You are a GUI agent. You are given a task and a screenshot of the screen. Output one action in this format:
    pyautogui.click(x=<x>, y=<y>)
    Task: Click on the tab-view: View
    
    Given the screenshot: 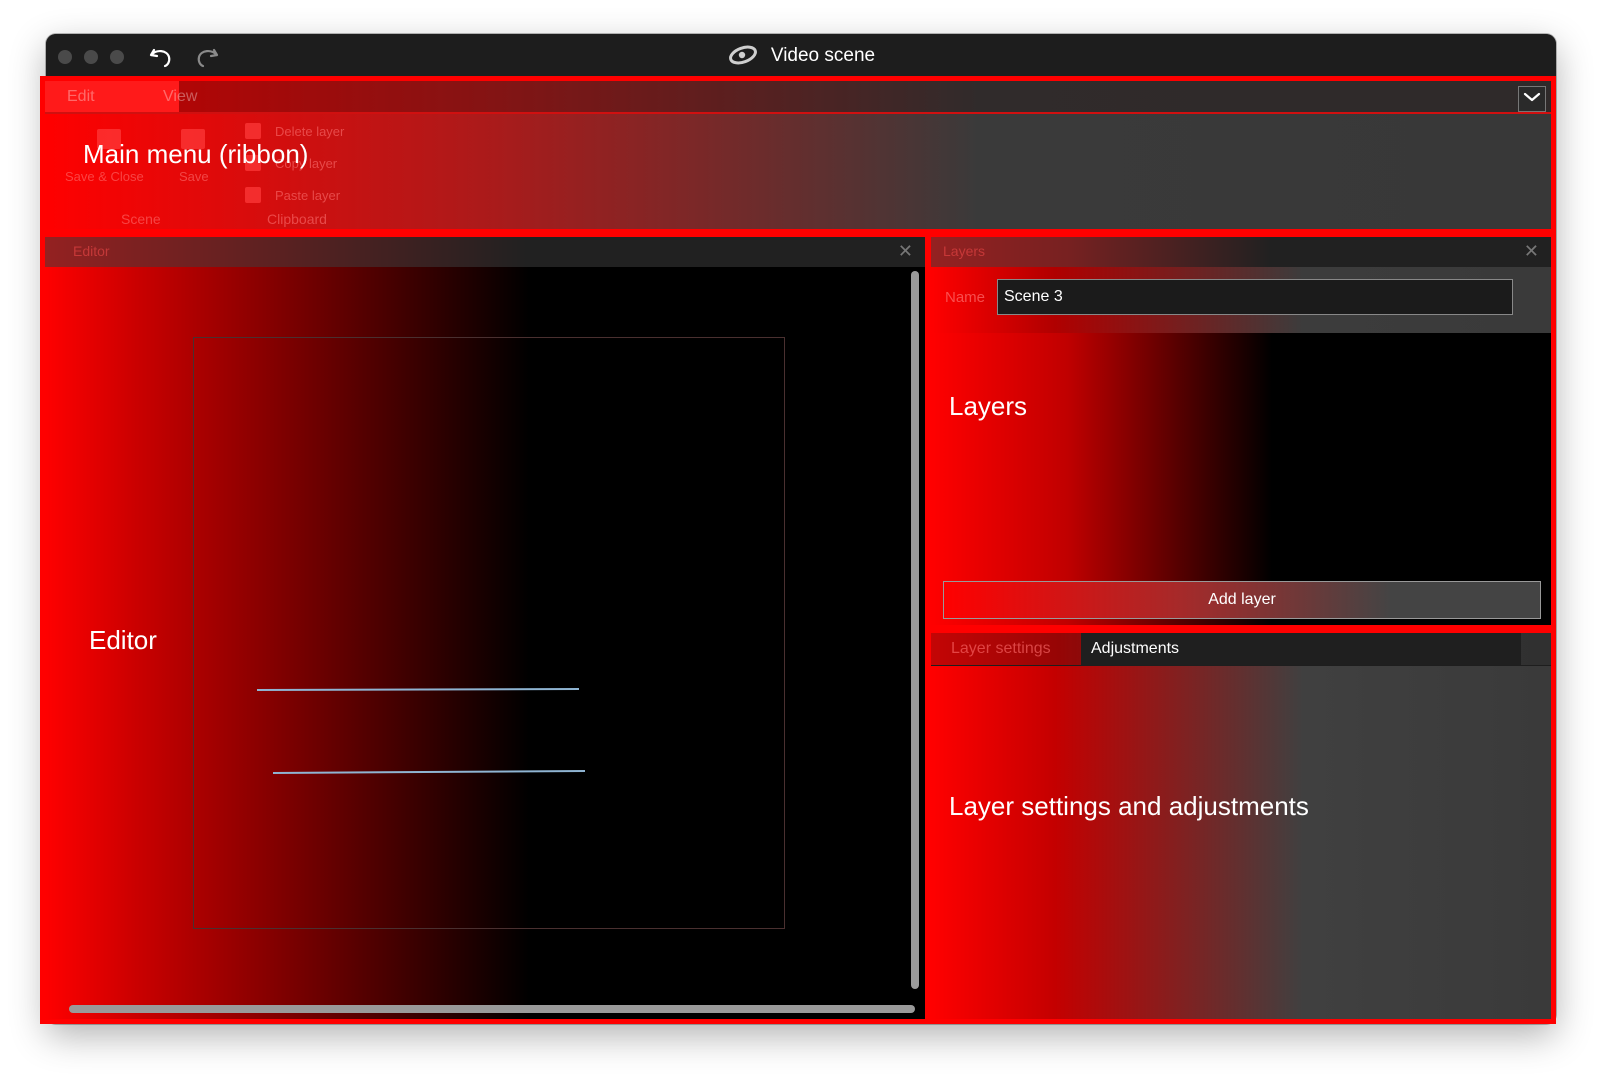 What is the action you would take?
    pyautogui.click(x=180, y=96)
    